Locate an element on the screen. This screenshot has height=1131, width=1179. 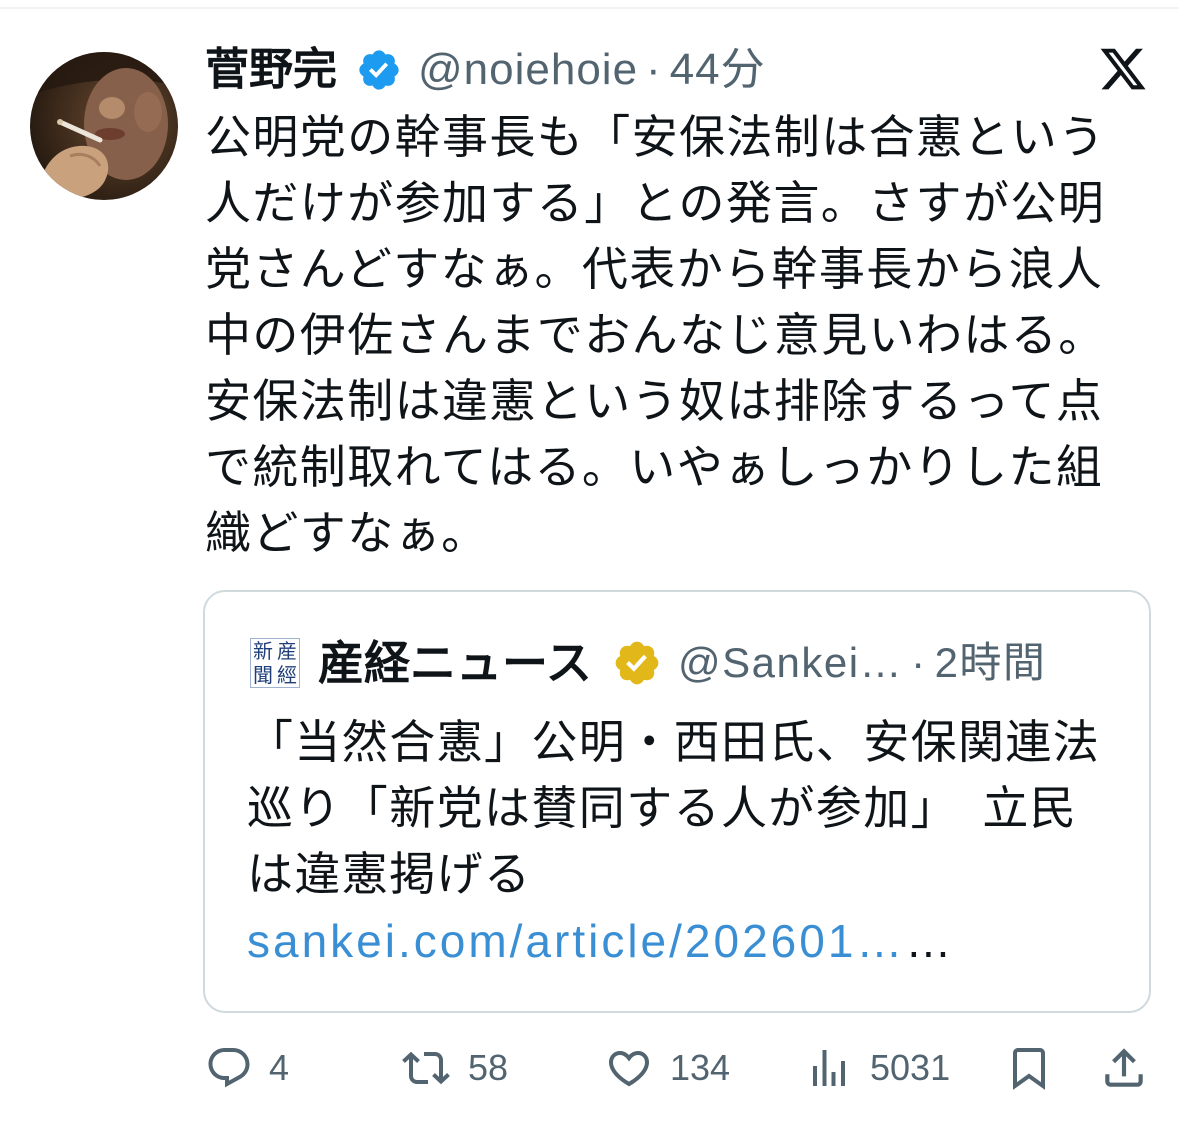
gold-verified-badge-icon is located at coordinates (637, 663).